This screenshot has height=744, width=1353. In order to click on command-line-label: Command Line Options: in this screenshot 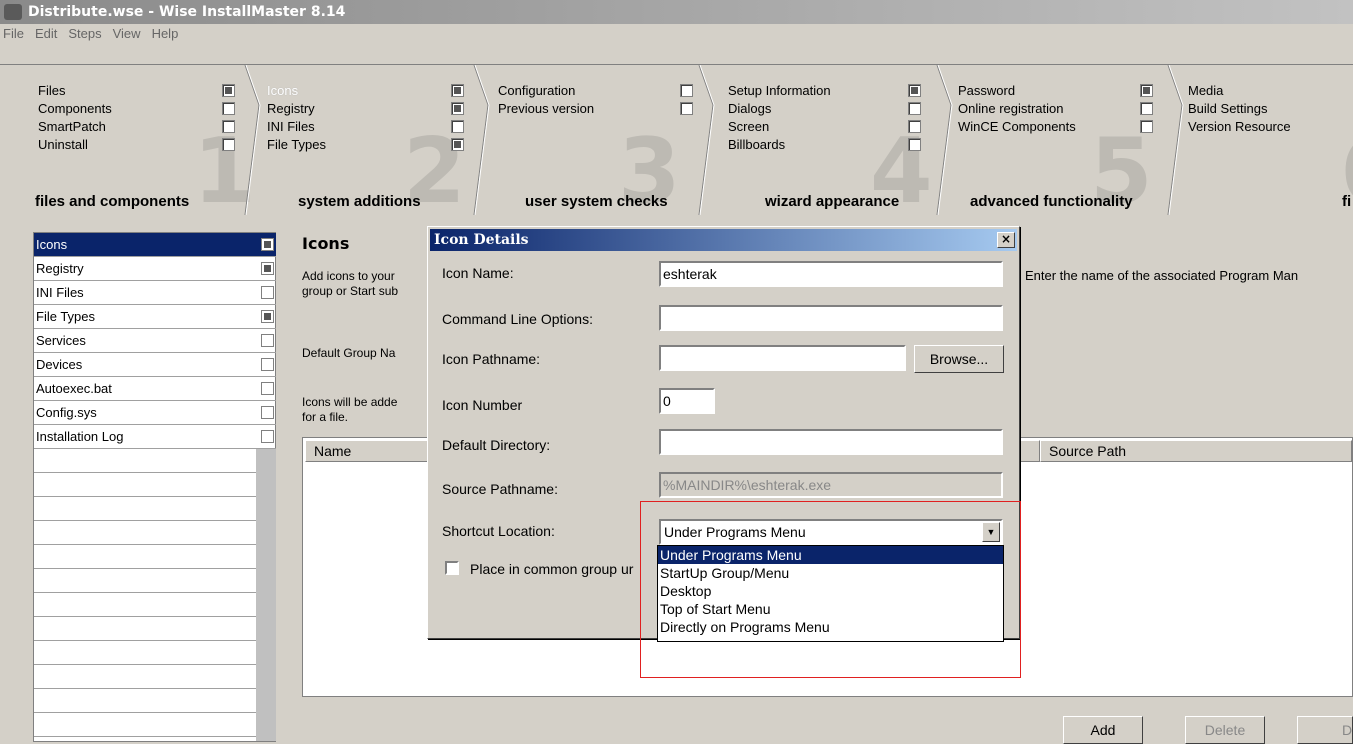, I will do `click(517, 319)`.